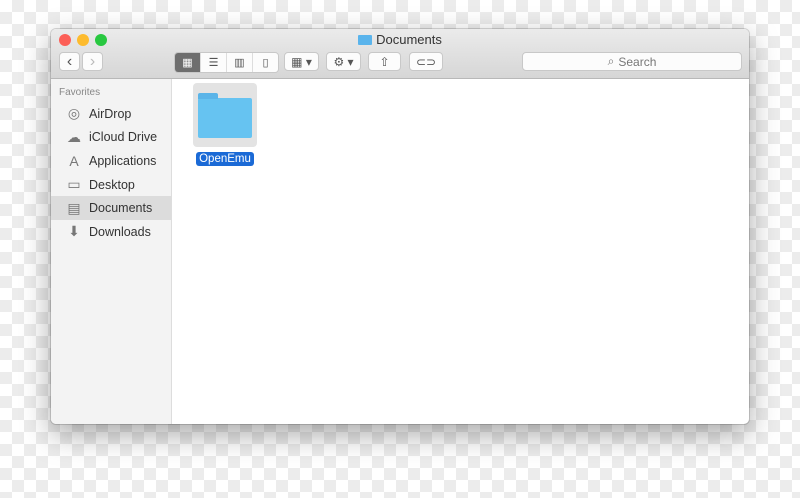 The width and height of the screenshot is (800, 498). I want to click on sidebar-item-label: iCloud Drive, so click(123, 137).